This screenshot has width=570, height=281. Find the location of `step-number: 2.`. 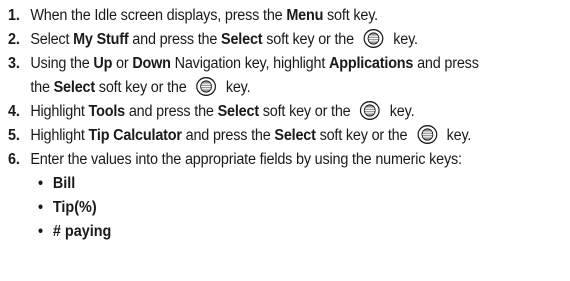

step-number: 2. is located at coordinates (14, 39).